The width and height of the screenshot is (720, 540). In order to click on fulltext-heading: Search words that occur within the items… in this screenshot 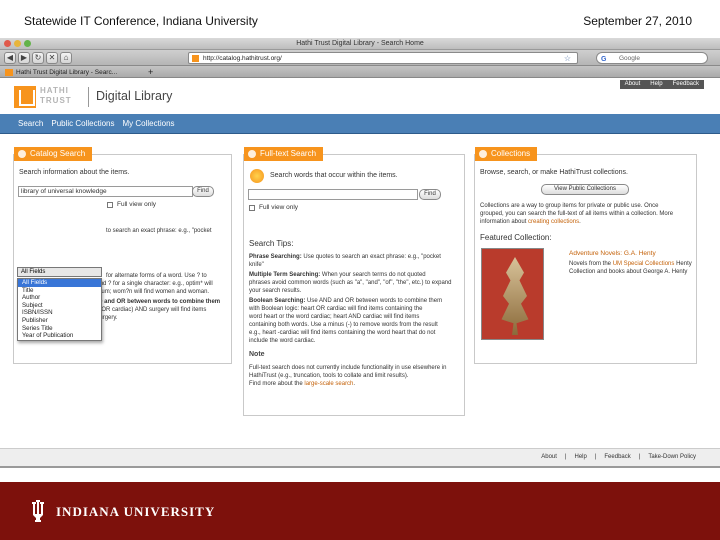, I will do `click(334, 175)`.